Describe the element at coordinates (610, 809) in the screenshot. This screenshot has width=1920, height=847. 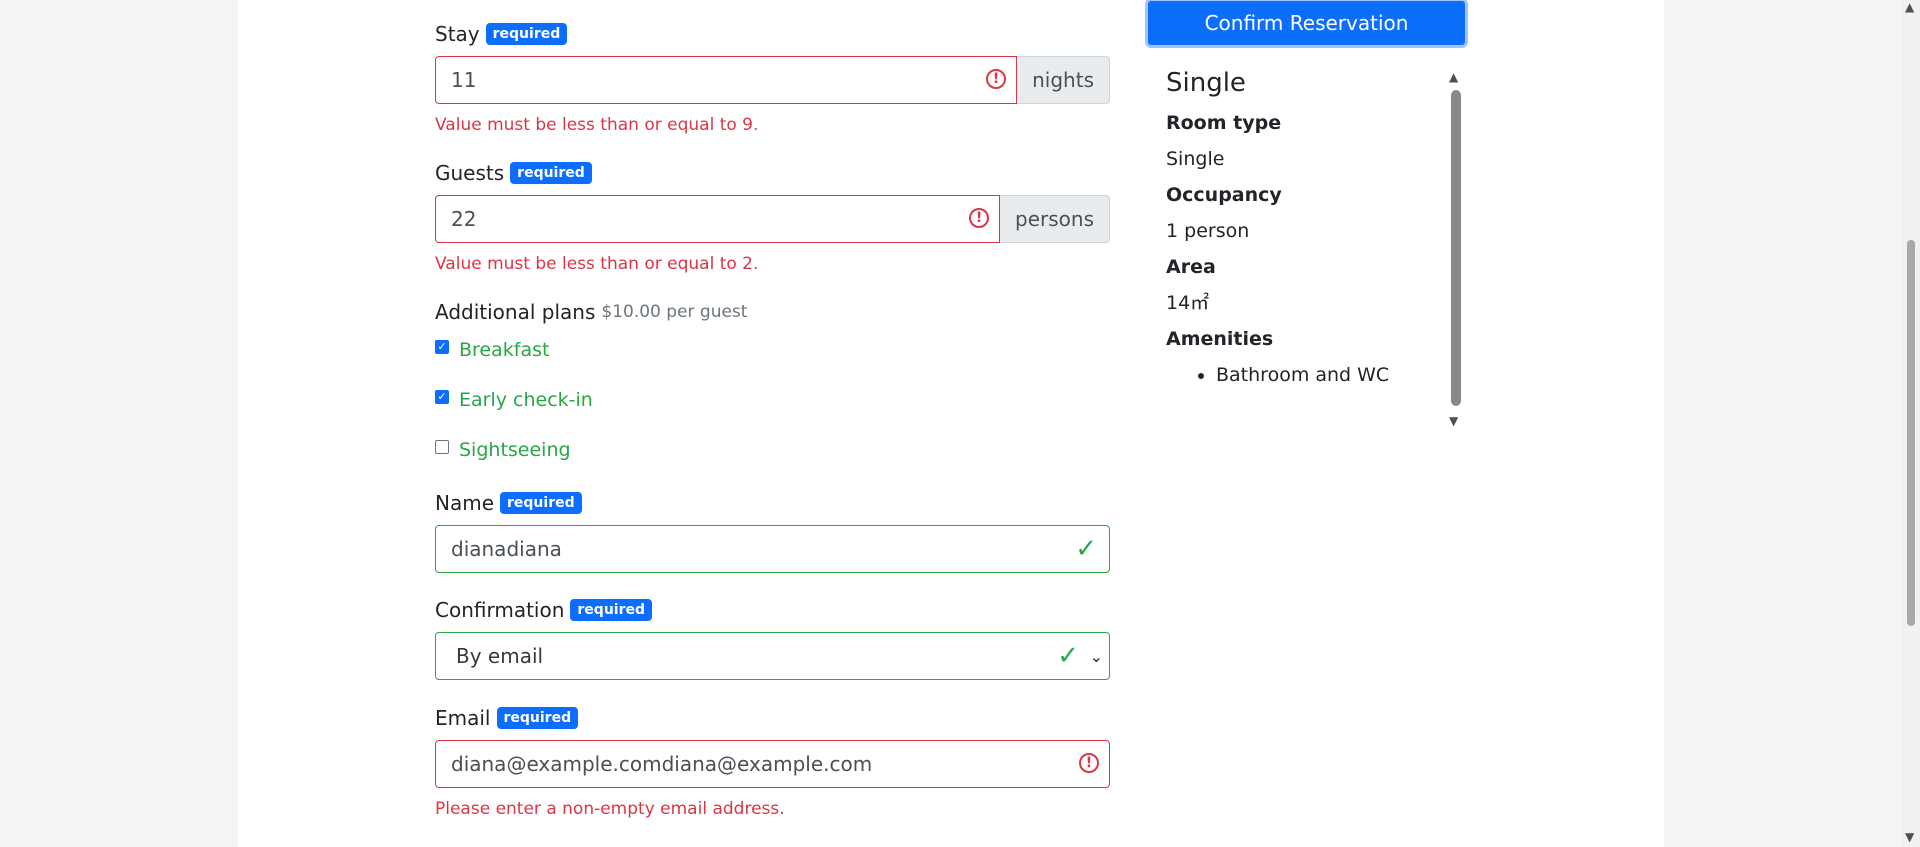
I see `email-error: Please enter a non-empty email address.` at that location.